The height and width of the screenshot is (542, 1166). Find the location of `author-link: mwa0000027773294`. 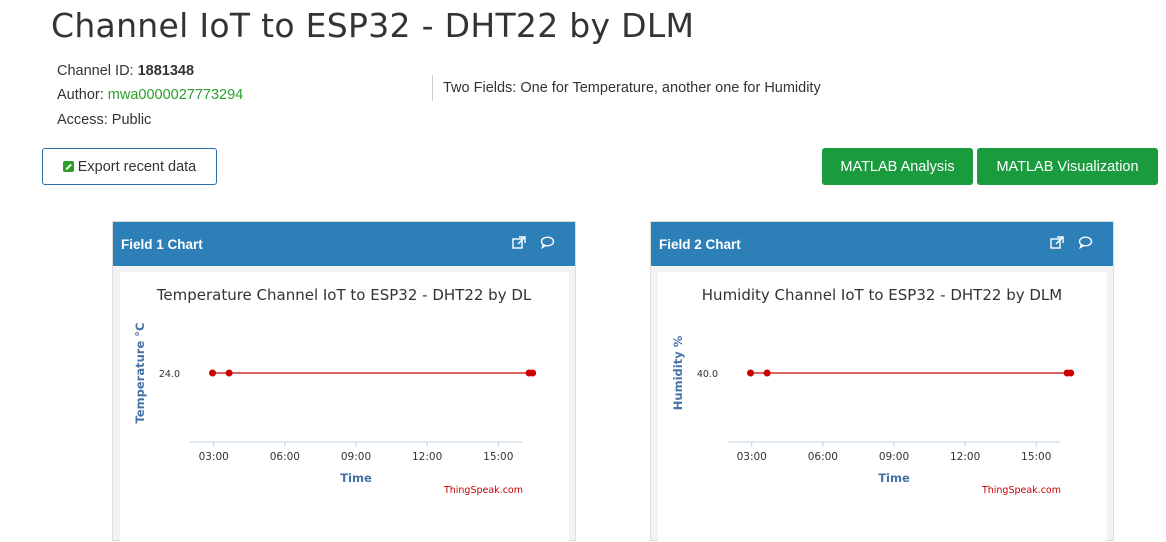

author-link: mwa0000027773294 is located at coordinates (175, 95).